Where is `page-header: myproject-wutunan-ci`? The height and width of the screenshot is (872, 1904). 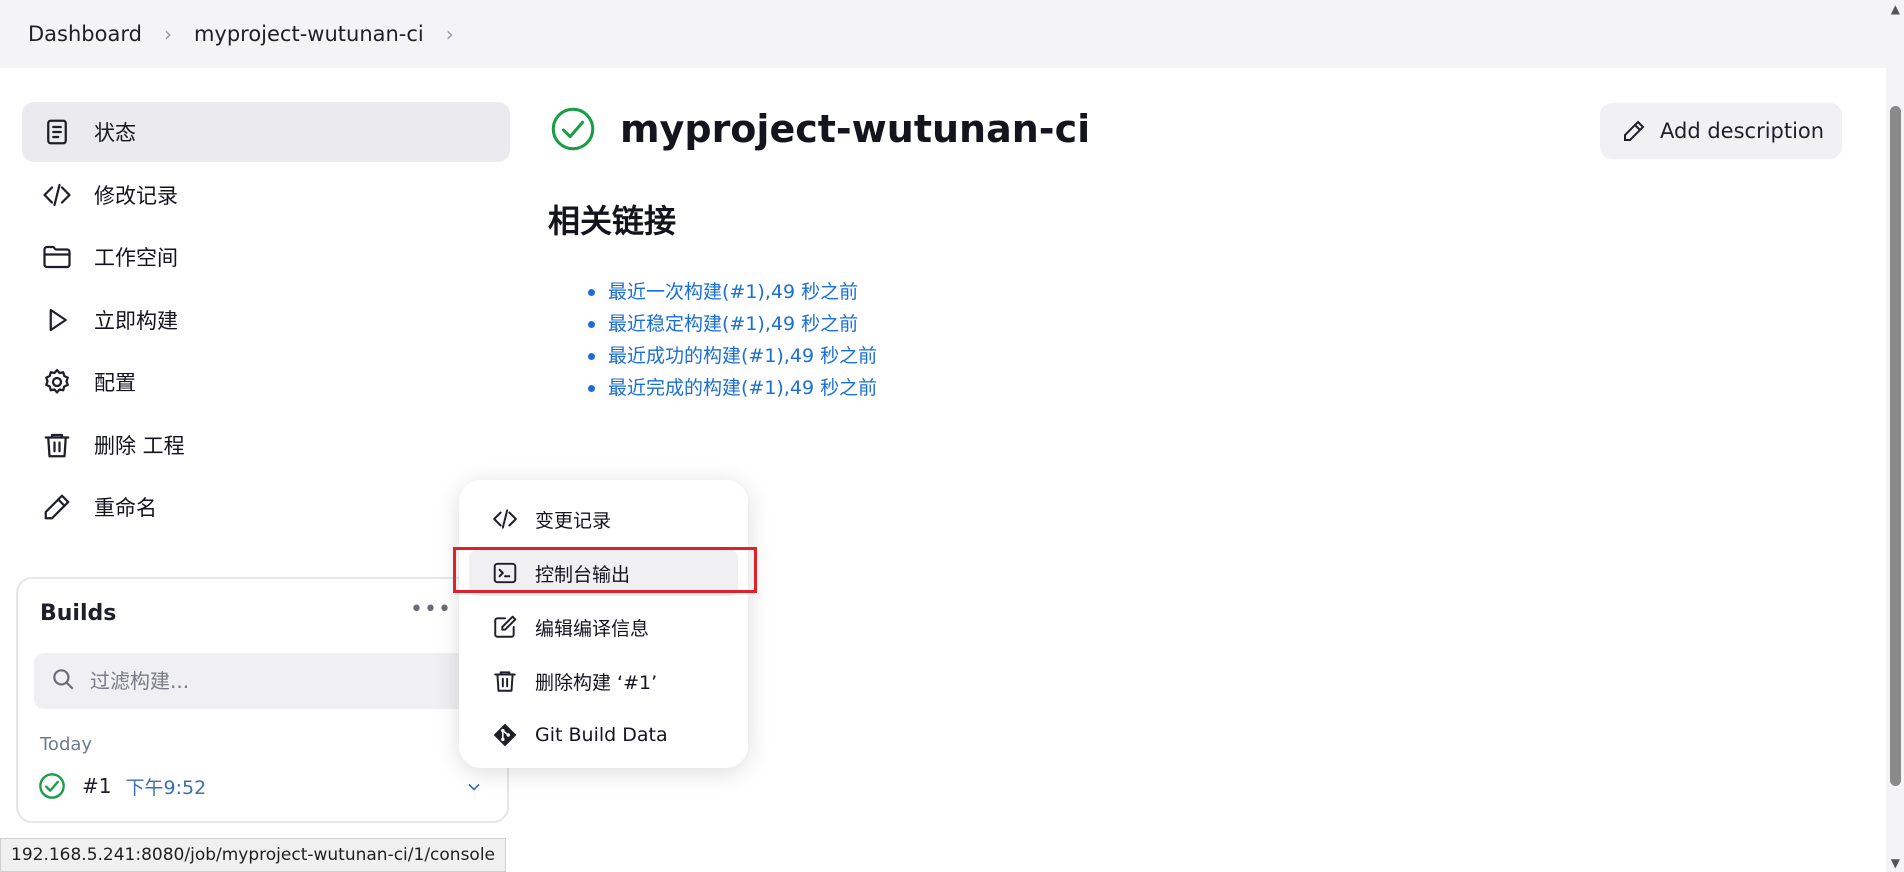
page-header: myproject-wutunan-ci is located at coordinates (820, 129).